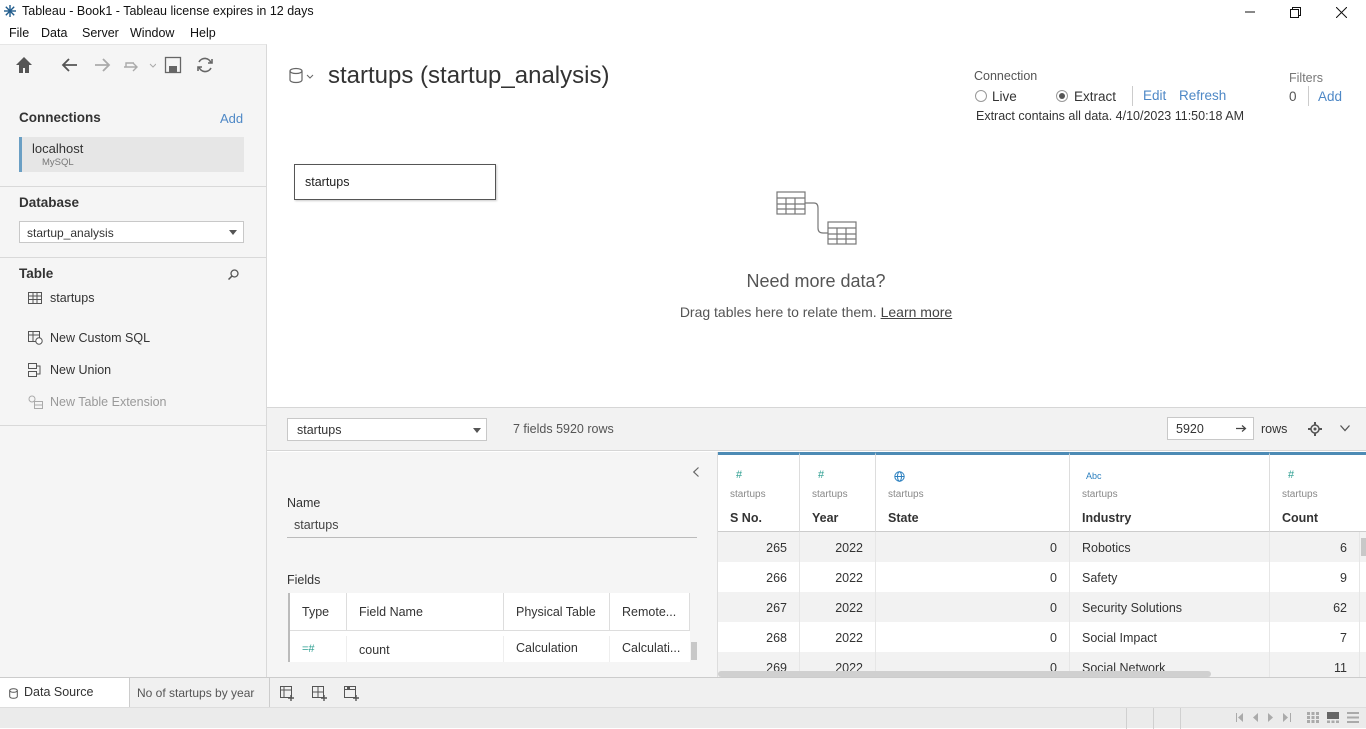 This screenshot has width=1366, height=729. What do you see at coordinates (65, 693) in the screenshot?
I see `tab-data-source: Data Source` at bounding box center [65, 693].